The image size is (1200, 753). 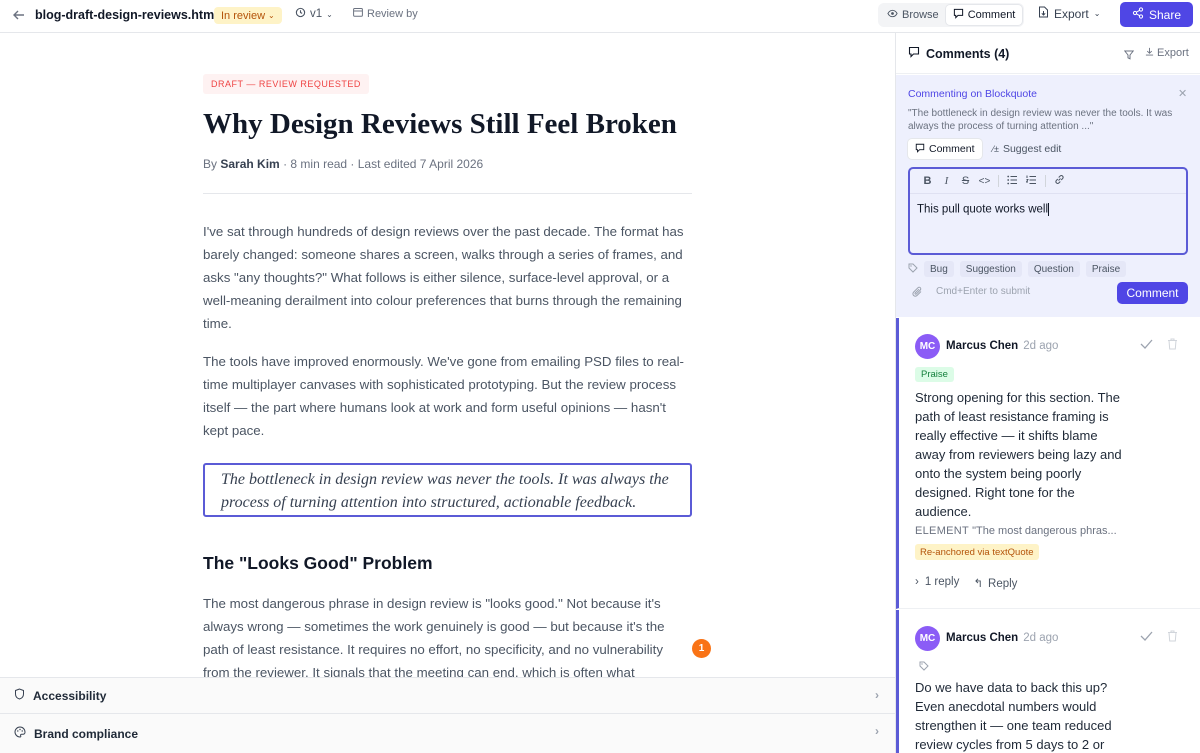 I want to click on comment-mode-button: Comment, so click(x=984, y=15).